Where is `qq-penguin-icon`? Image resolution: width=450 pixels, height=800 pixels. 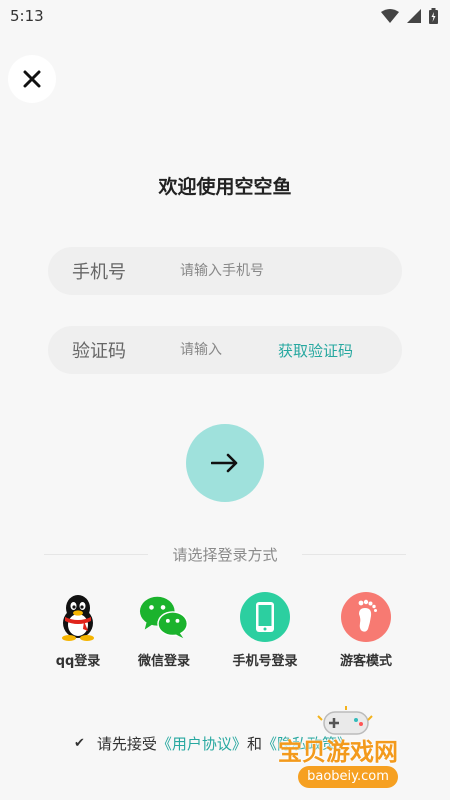
qq-penguin-icon is located at coordinates (78, 617).